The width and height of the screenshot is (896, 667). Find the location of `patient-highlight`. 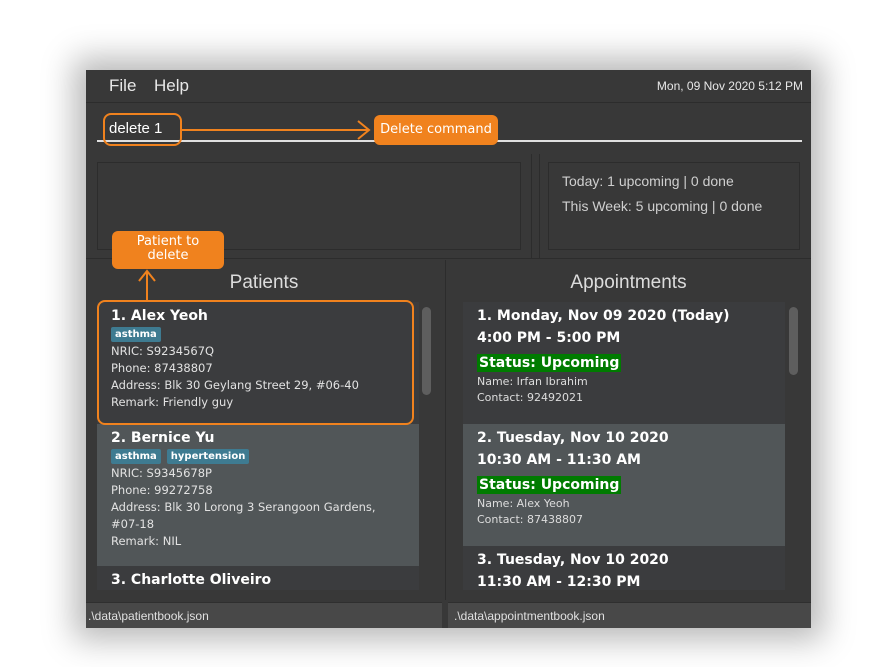

patient-highlight is located at coordinates (255, 362).